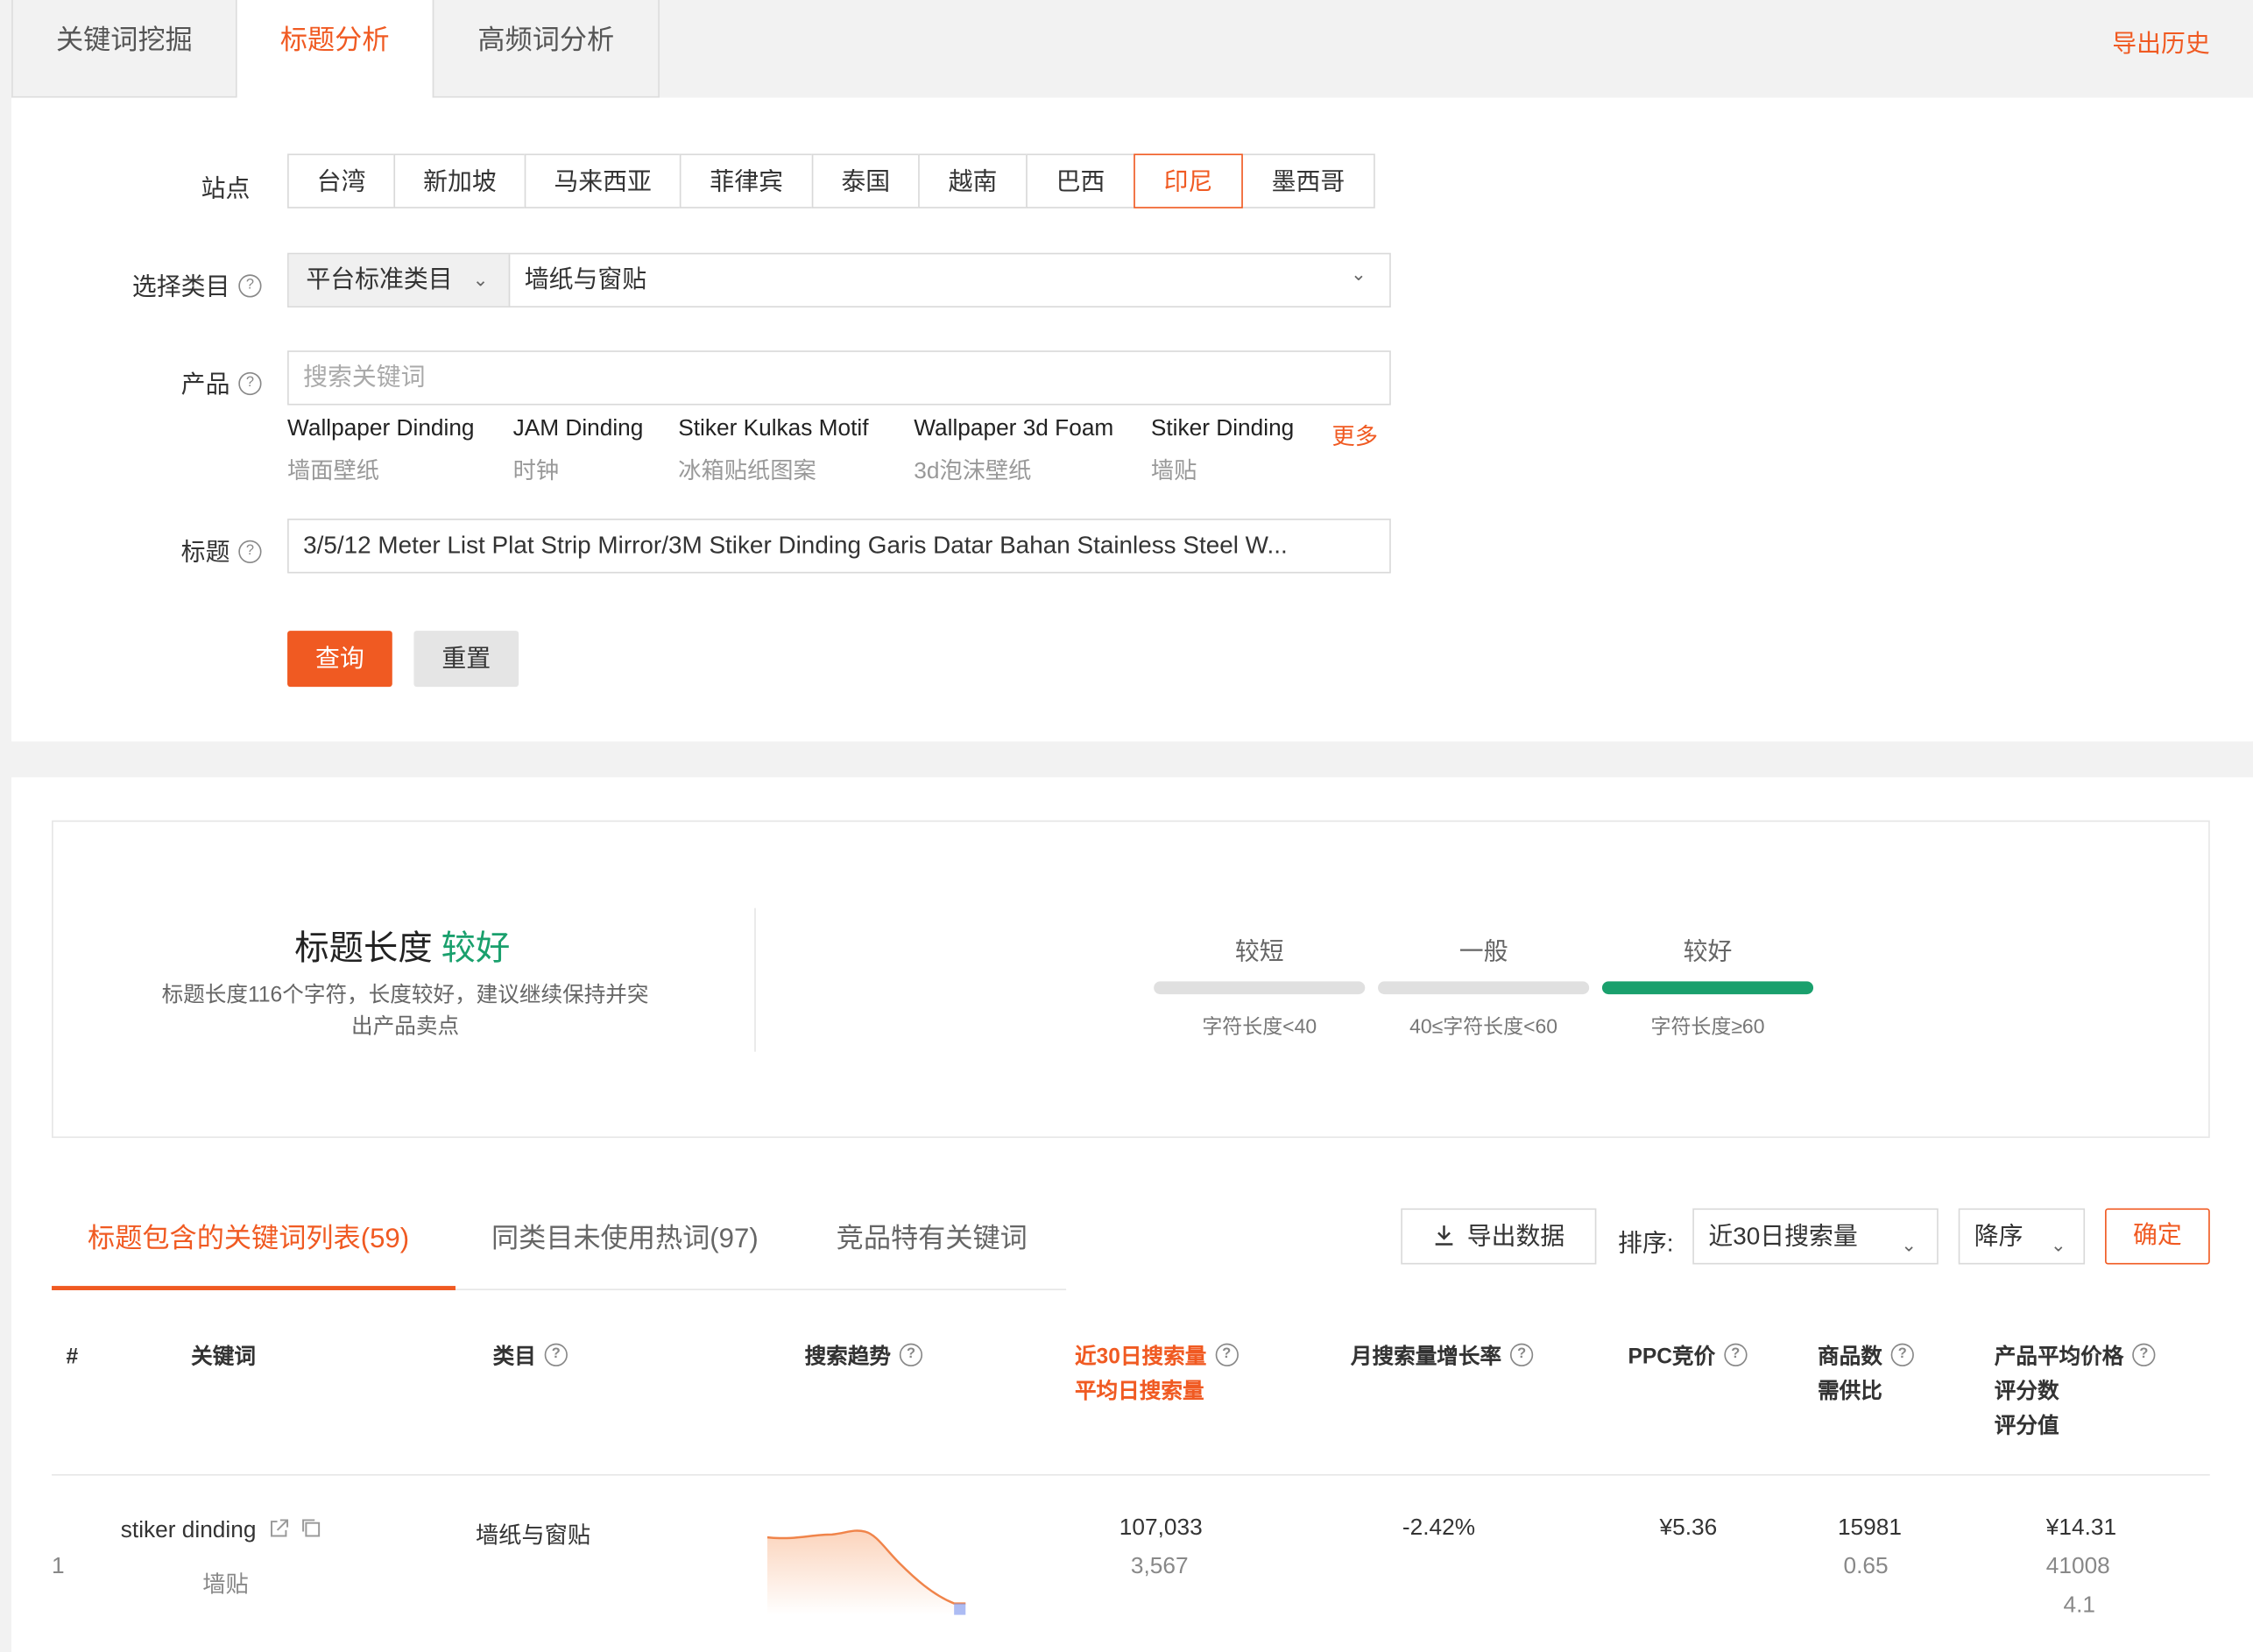 The image size is (2253, 1652). What do you see at coordinates (867, 1564) in the screenshot?
I see `search-trend-sparkline` at bounding box center [867, 1564].